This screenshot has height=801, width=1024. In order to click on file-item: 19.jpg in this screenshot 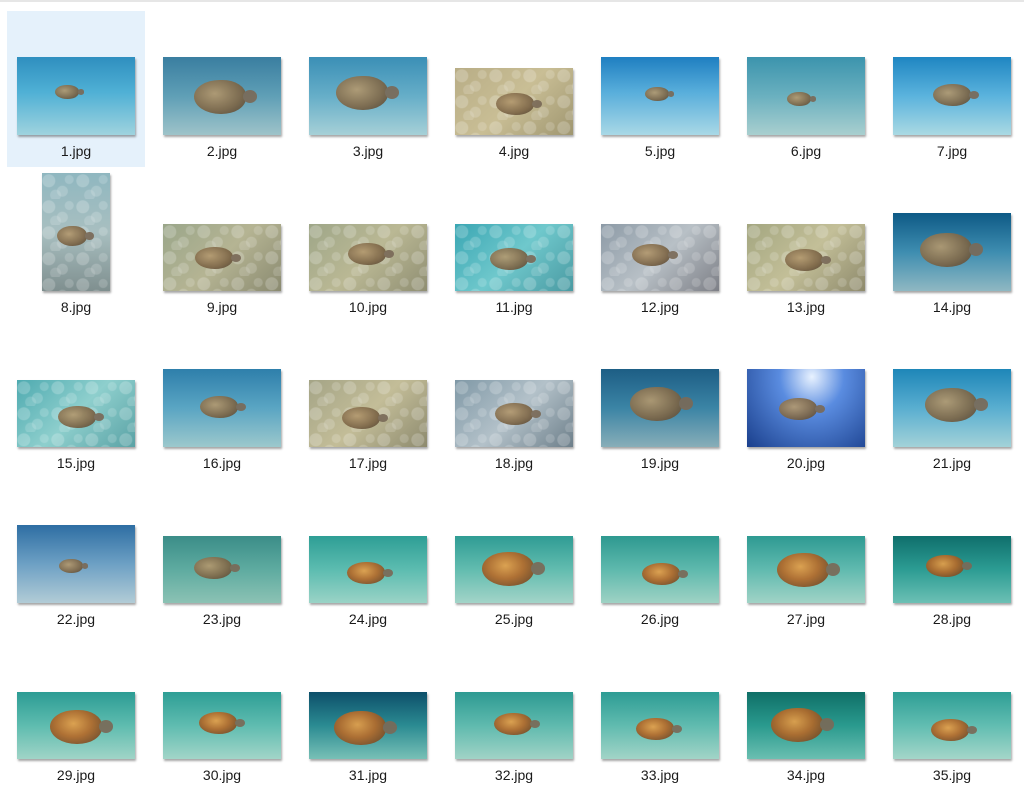, I will do `click(660, 401)`.